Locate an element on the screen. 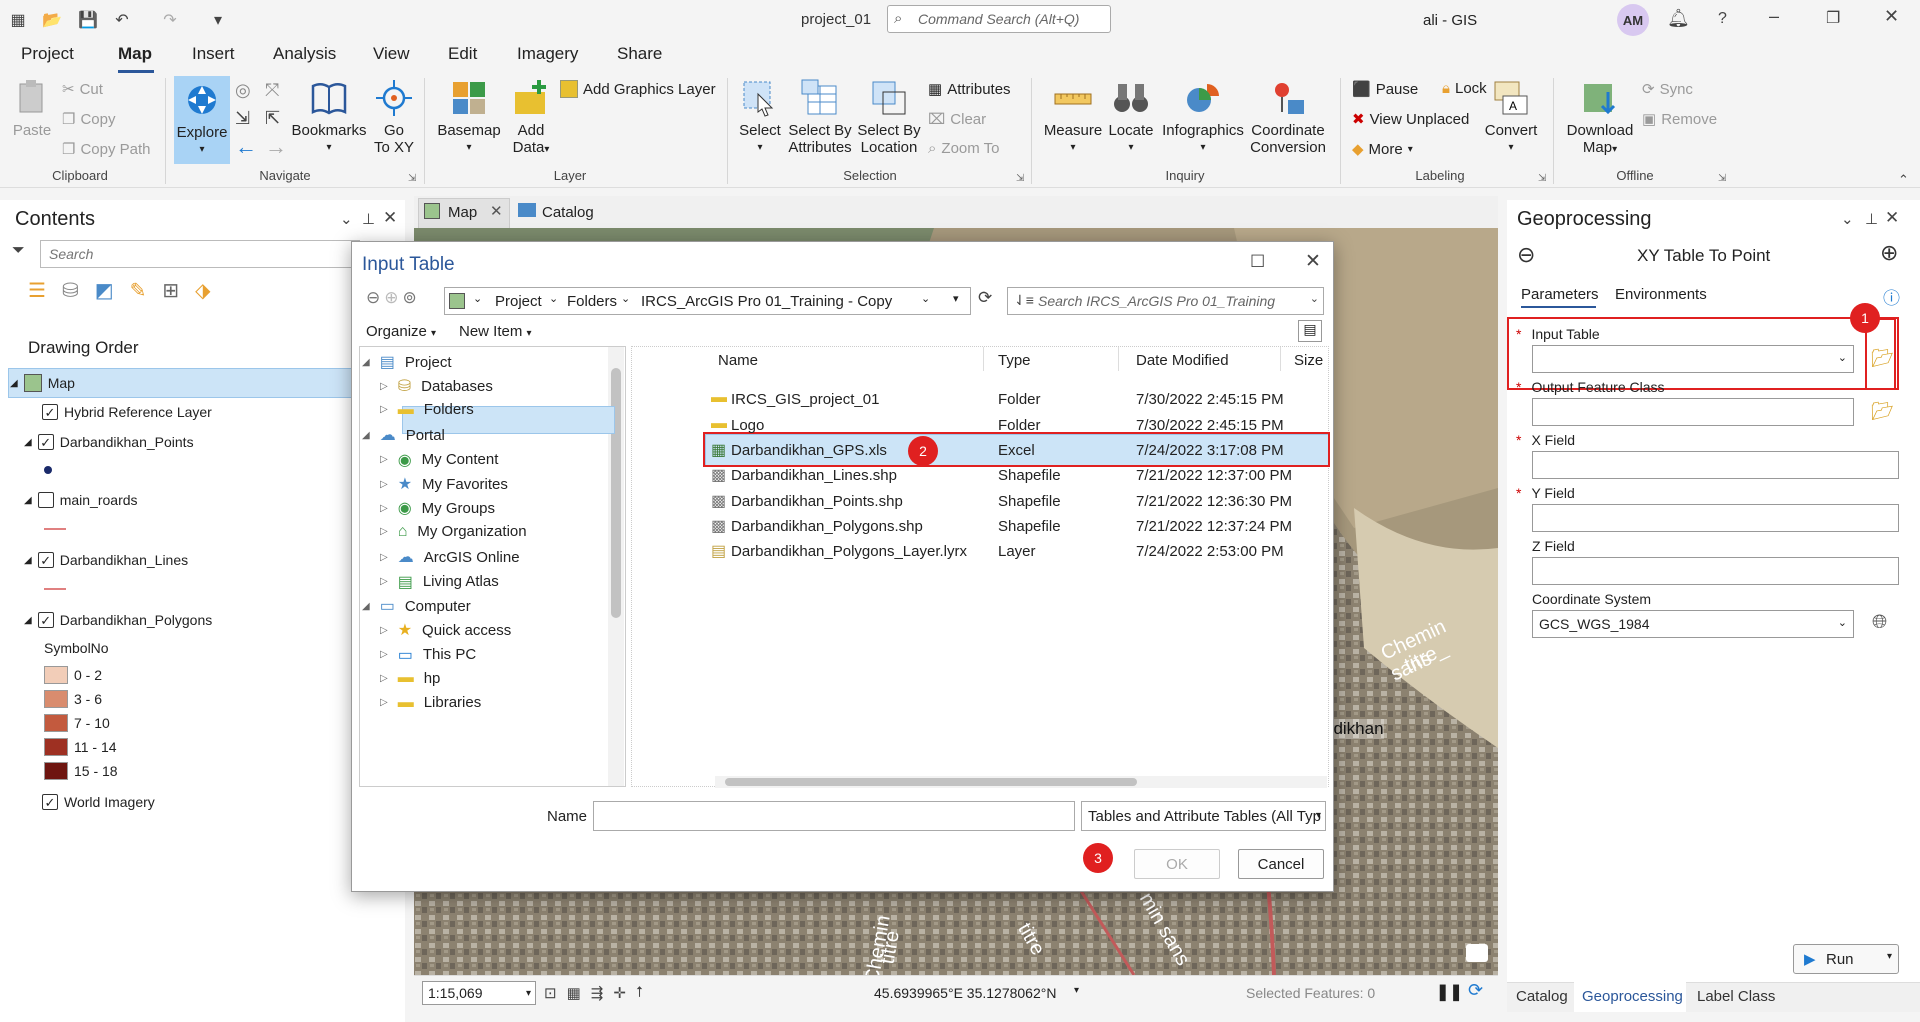 This screenshot has height=1022, width=1920. fixed-zoom-icon: ⤧ is located at coordinates (272, 90).